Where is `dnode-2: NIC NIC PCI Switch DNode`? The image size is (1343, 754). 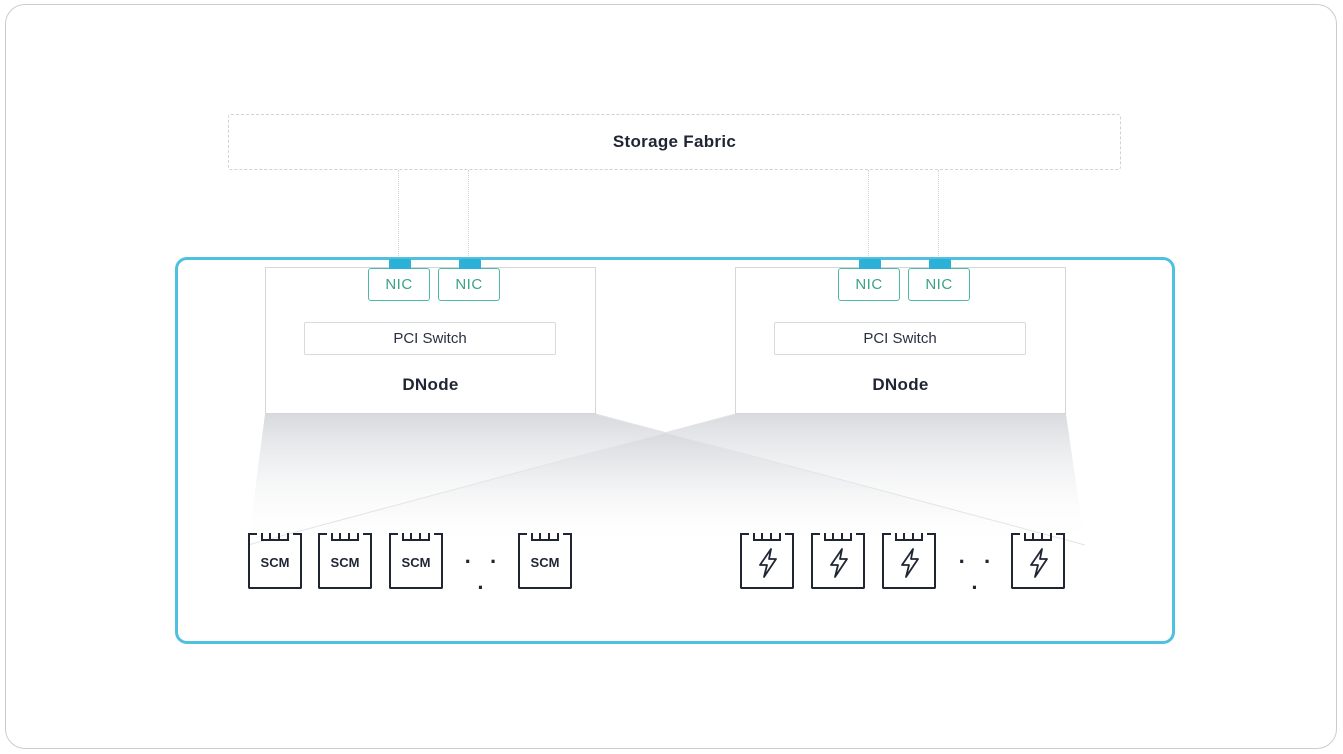 dnode-2: NIC NIC PCI Switch DNode is located at coordinates (900, 336).